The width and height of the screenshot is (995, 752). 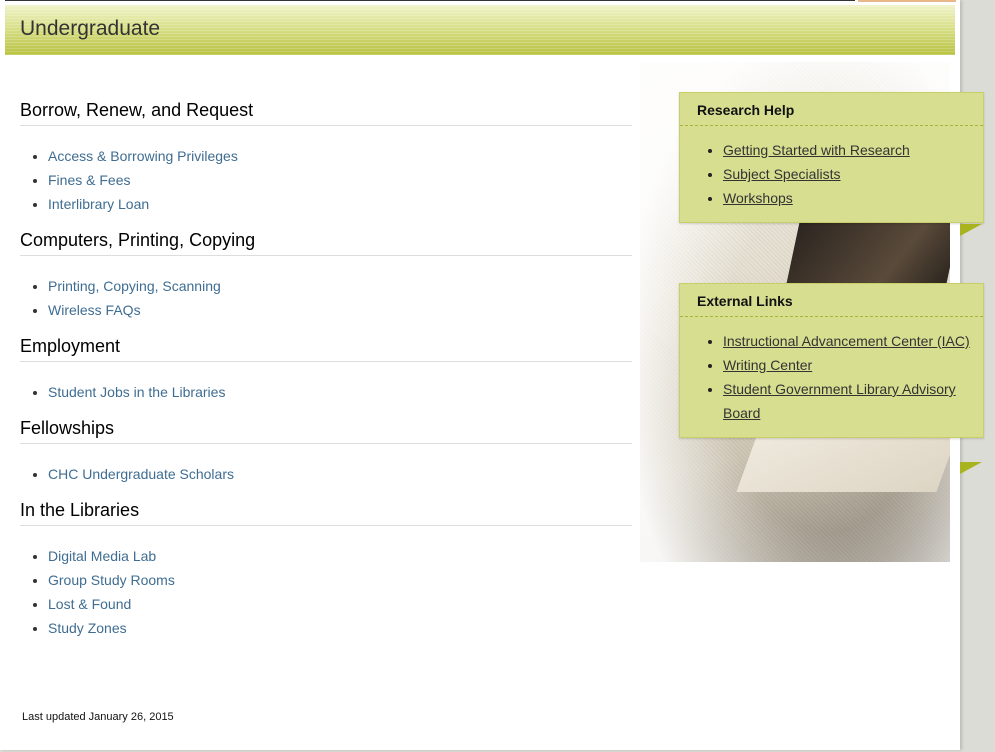 I want to click on list-item: Workshops, so click(x=847, y=198).